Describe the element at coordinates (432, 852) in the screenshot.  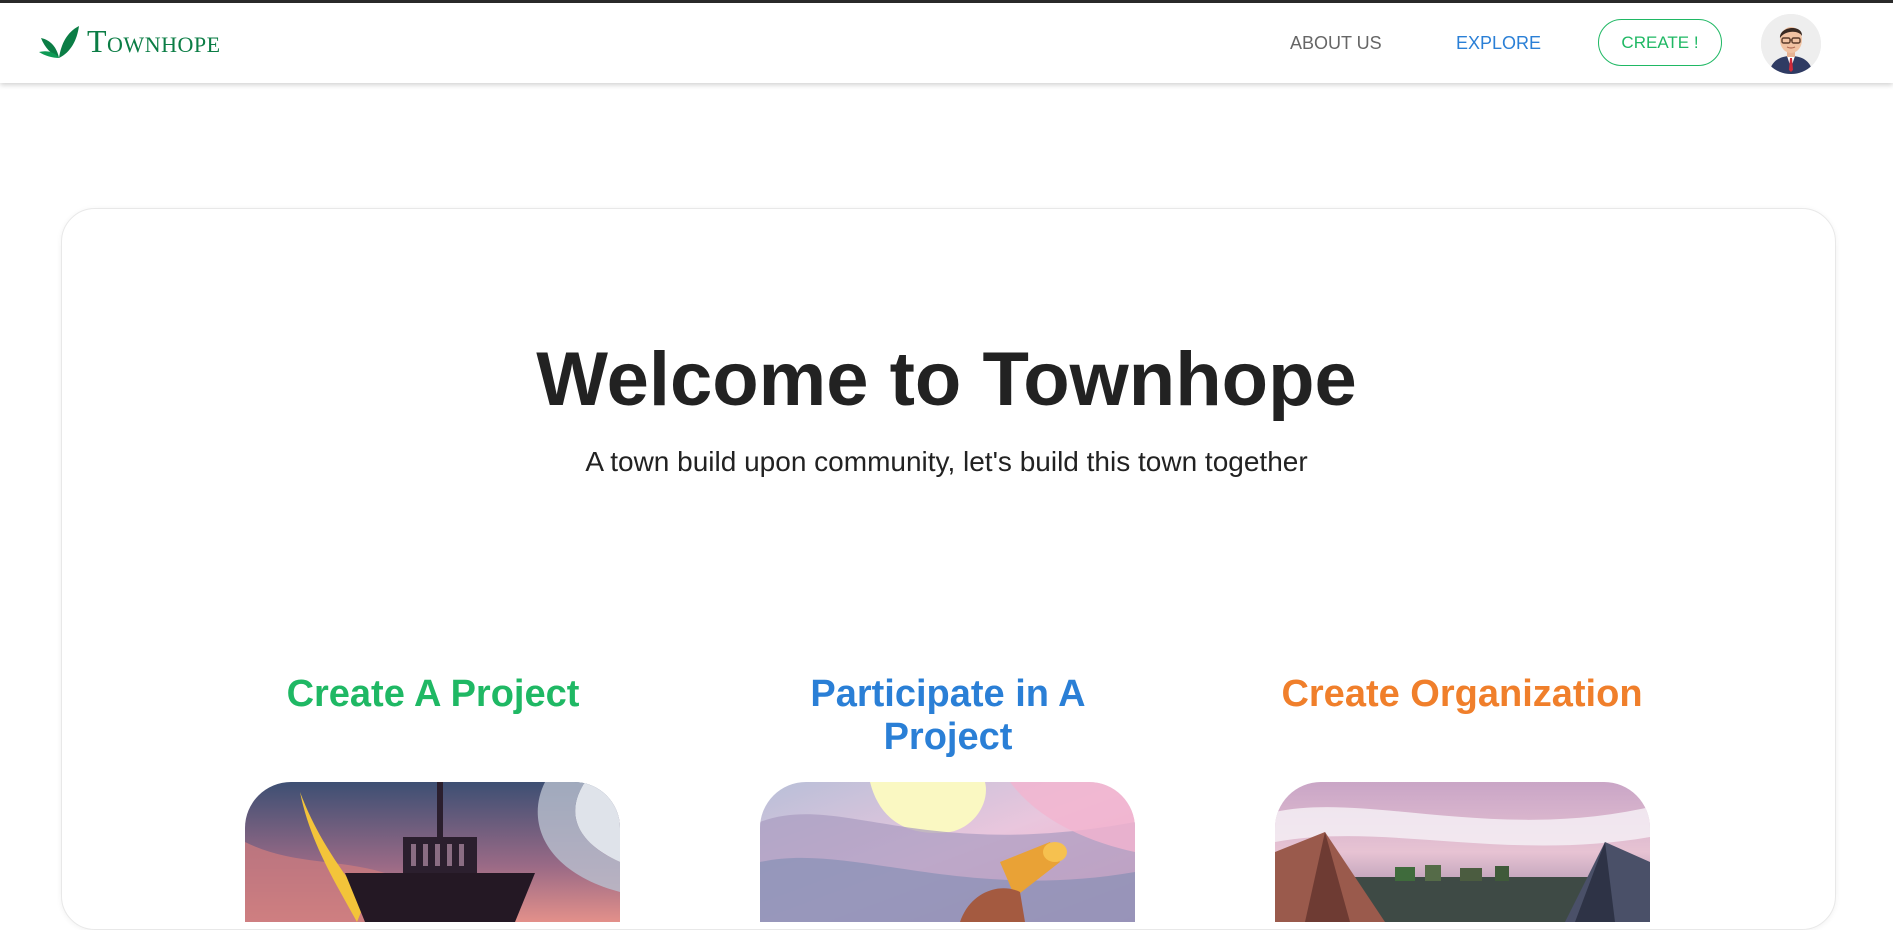
I see `create-project-image` at that location.